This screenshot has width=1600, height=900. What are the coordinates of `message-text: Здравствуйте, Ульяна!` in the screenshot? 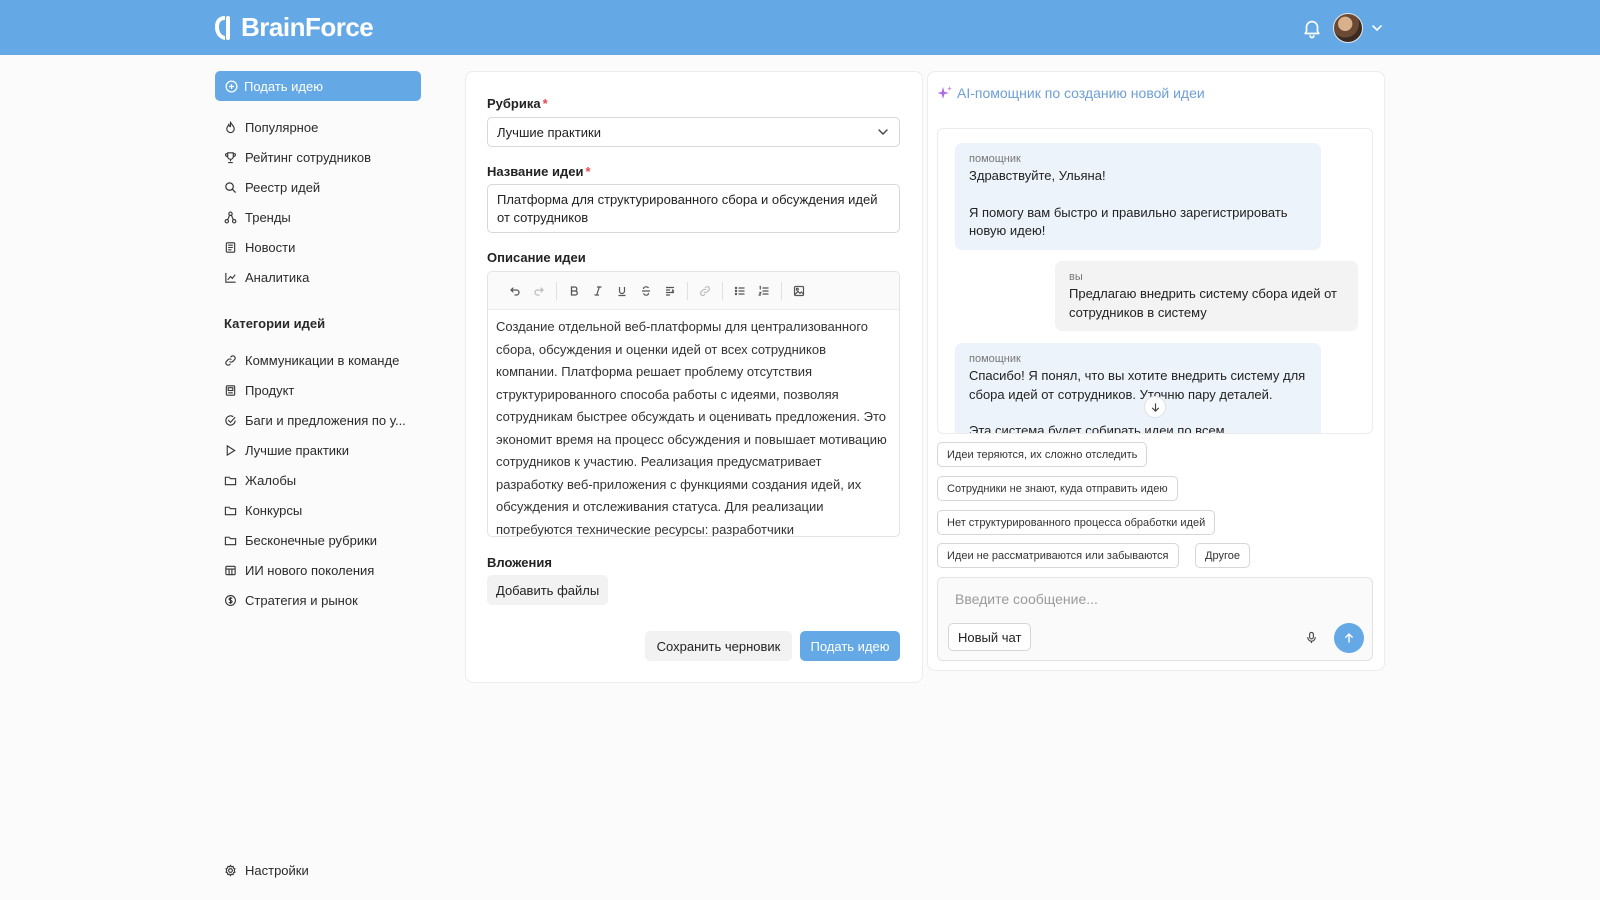 It's located at (1037, 175).